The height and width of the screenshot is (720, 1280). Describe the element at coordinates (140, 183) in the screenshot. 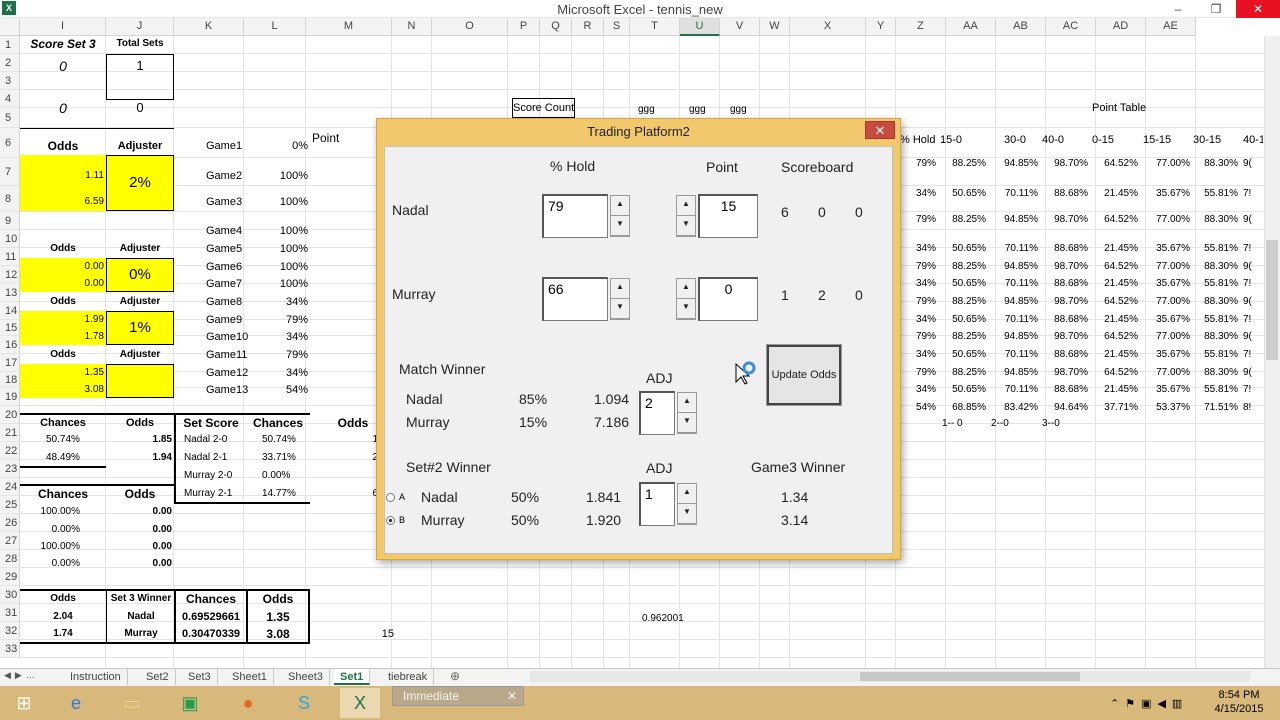

I see `adjuster-value-1: 2%` at that location.